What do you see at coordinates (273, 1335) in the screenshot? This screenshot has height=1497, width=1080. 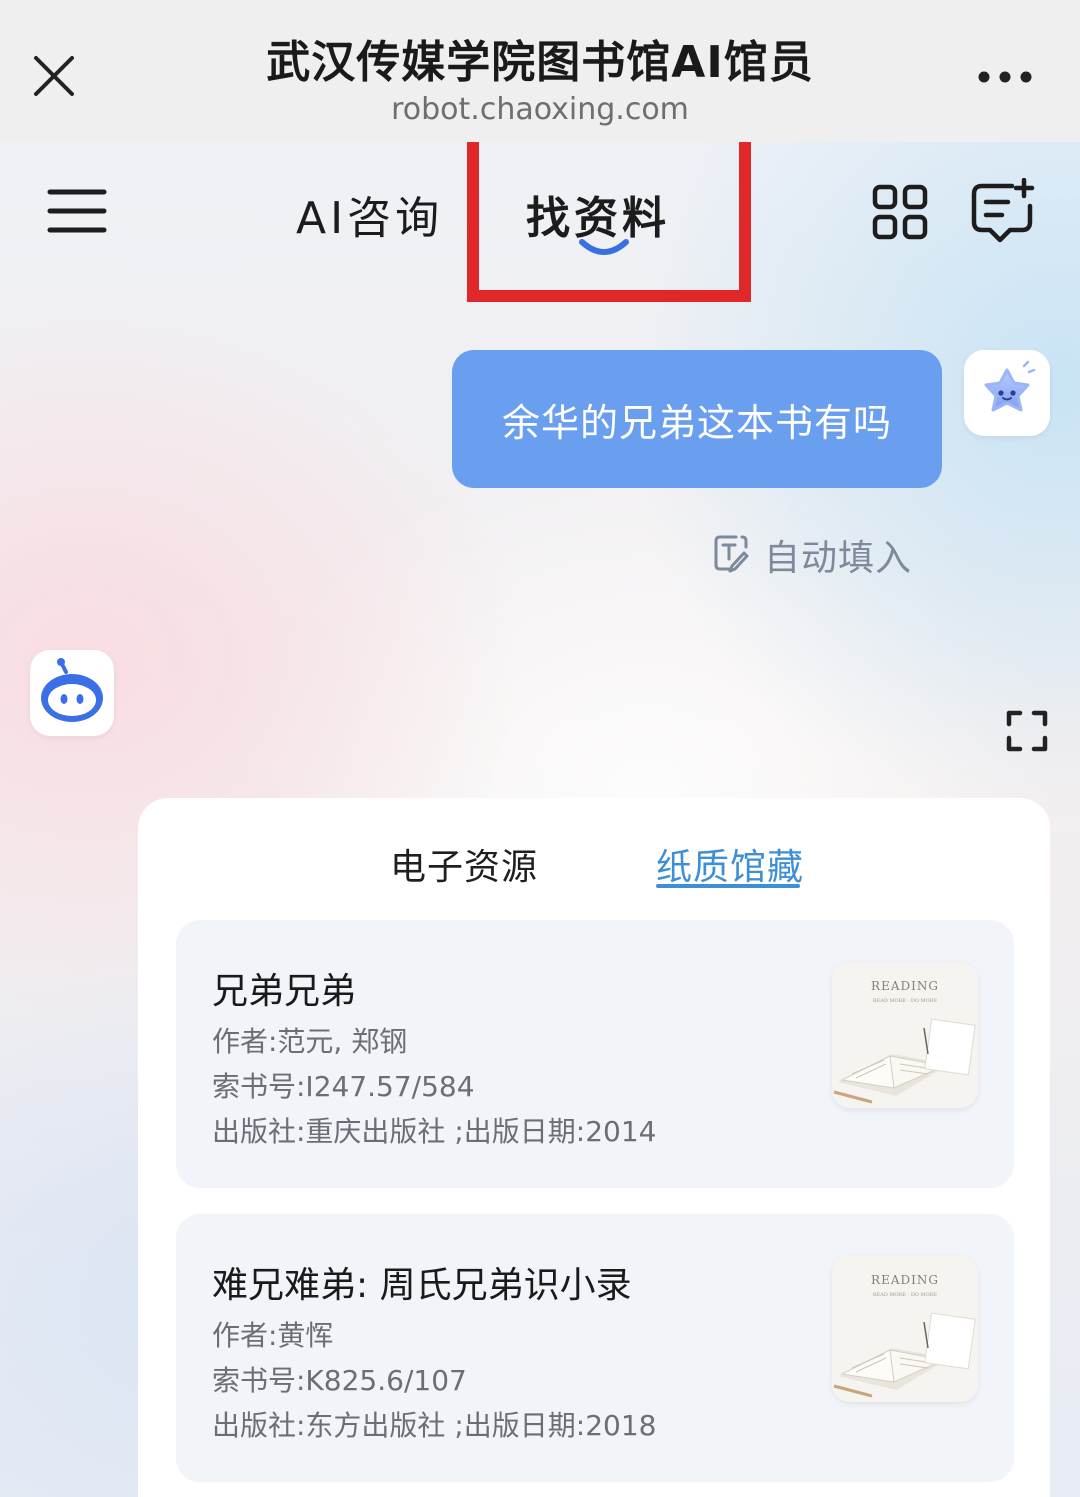 I see `book-author: 作者:黄恽` at bounding box center [273, 1335].